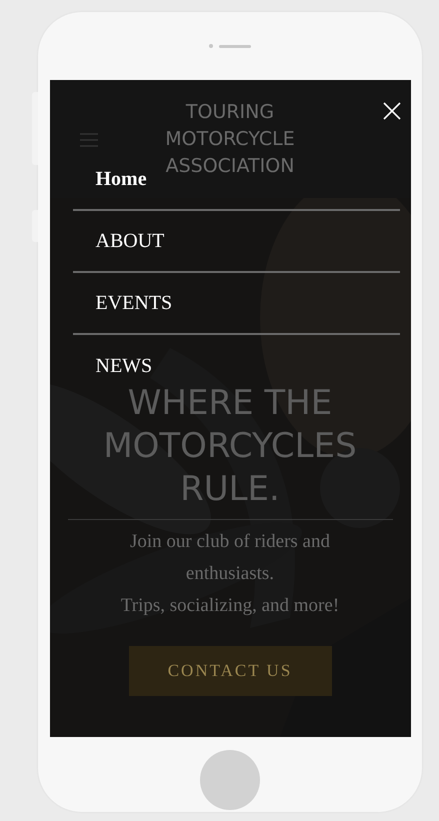  I want to click on menu-item: ABOUT, so click(130, 241).